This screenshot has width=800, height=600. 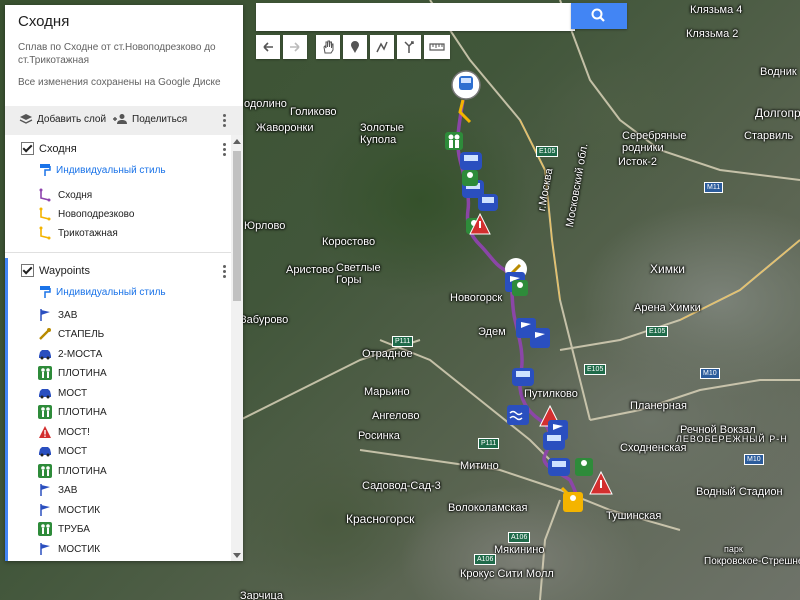 What do you see at coordinates (310, 270) in the screenshot?
I see `map-label: Аристово` at bounding box center [310, 270].